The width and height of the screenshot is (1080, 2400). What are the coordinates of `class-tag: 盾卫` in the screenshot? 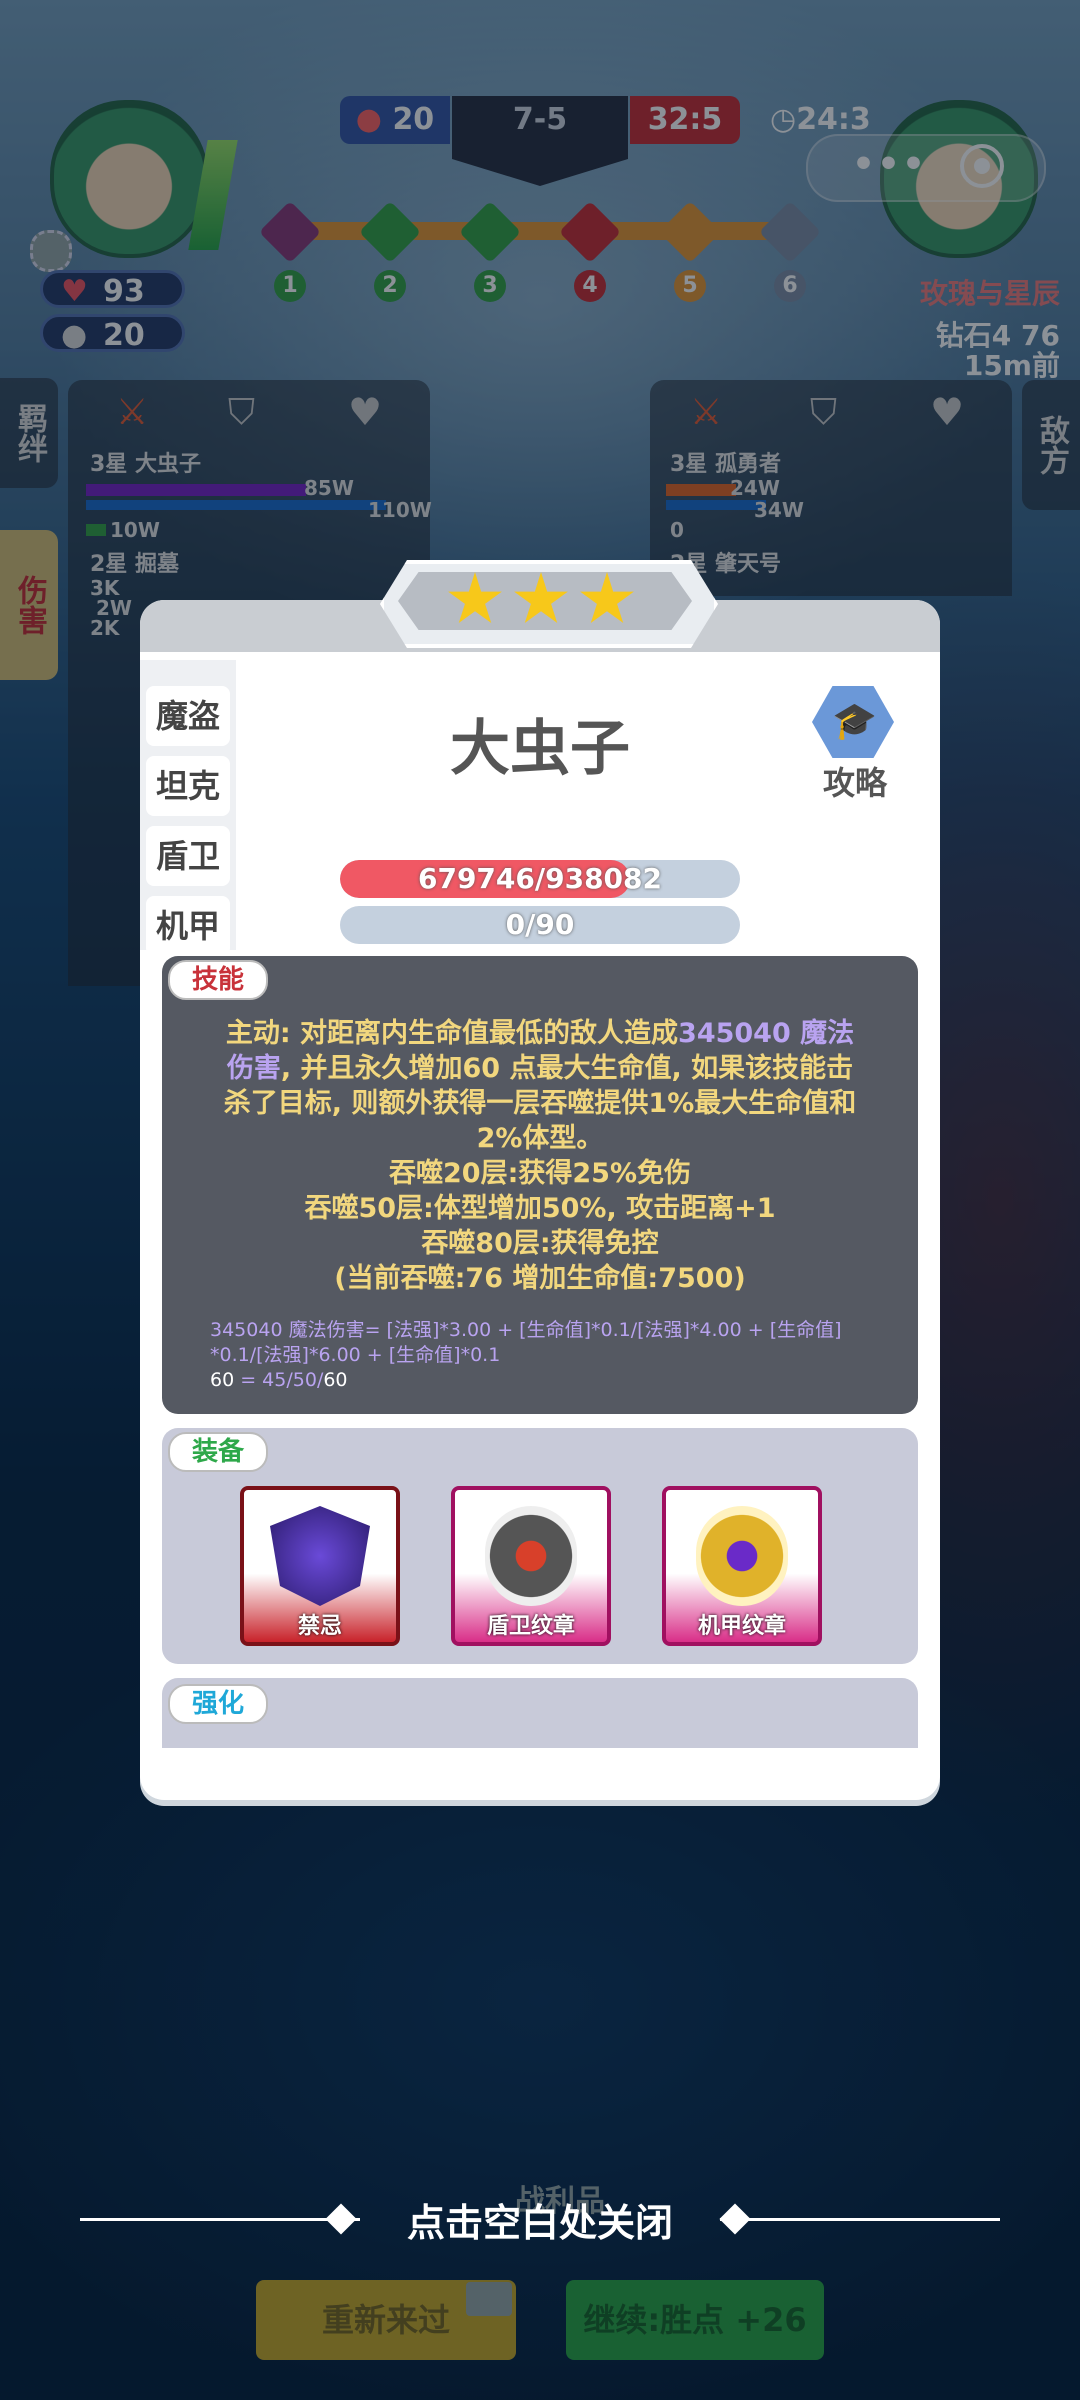 It's located at (188, 856).